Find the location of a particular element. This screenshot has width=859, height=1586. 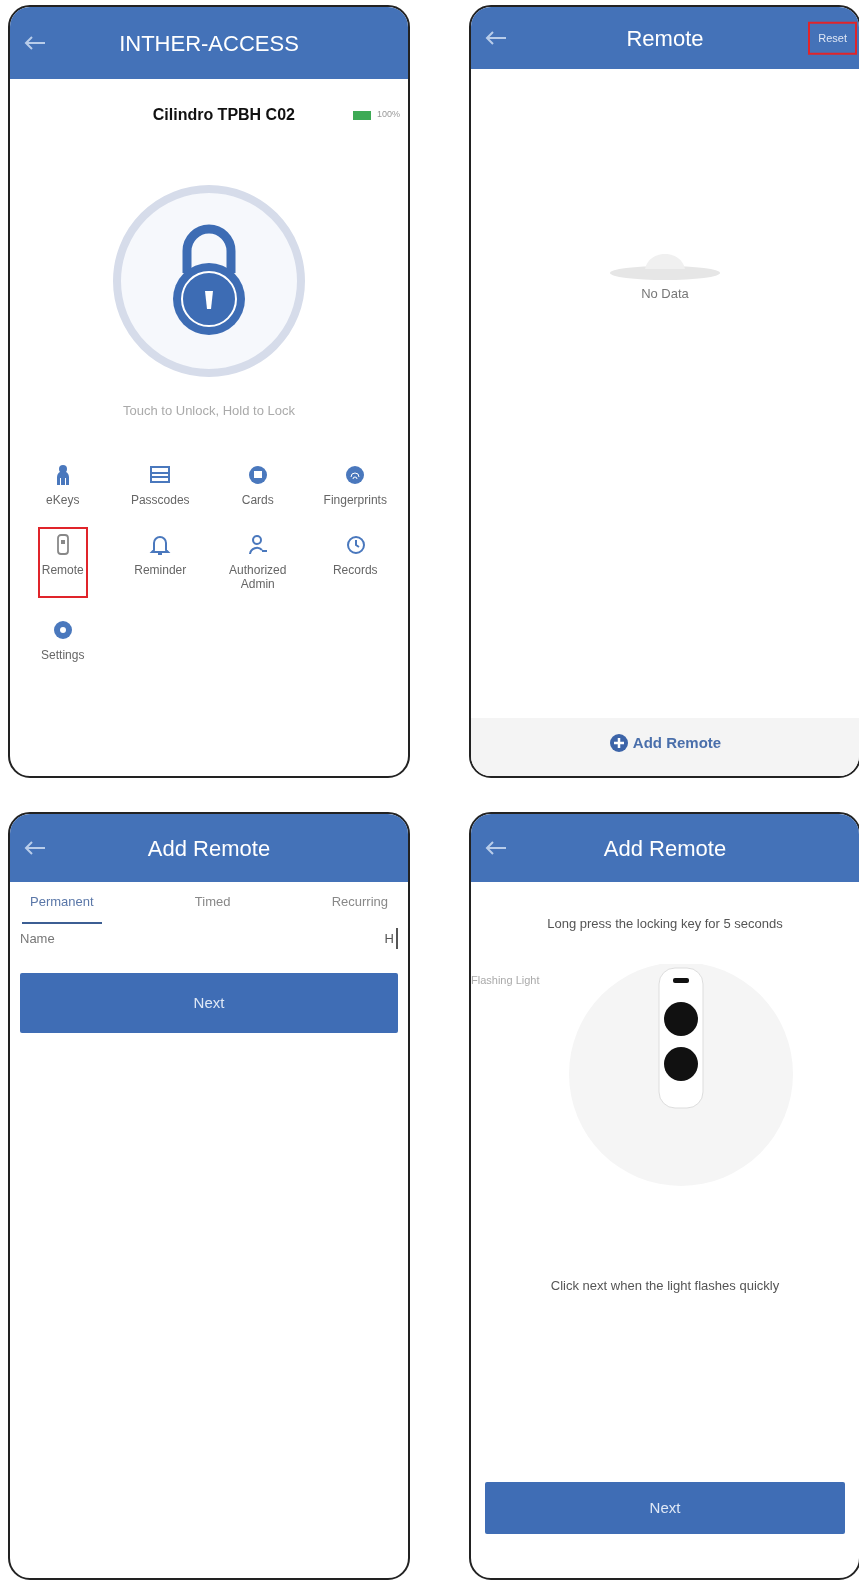

tab: Timed is located at coordinates (212, 905).